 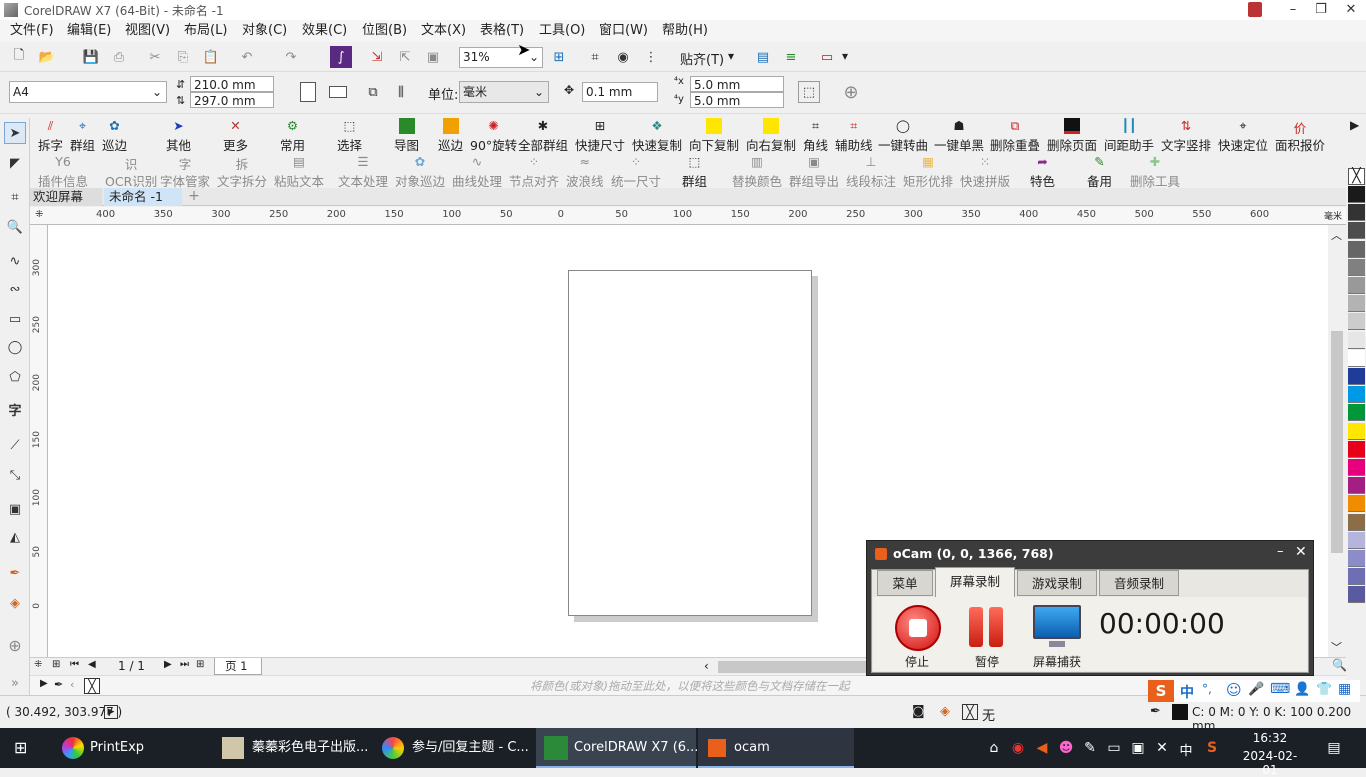 I want to click on plugin-item: 价面积报价, so click(x=1300, y=136).